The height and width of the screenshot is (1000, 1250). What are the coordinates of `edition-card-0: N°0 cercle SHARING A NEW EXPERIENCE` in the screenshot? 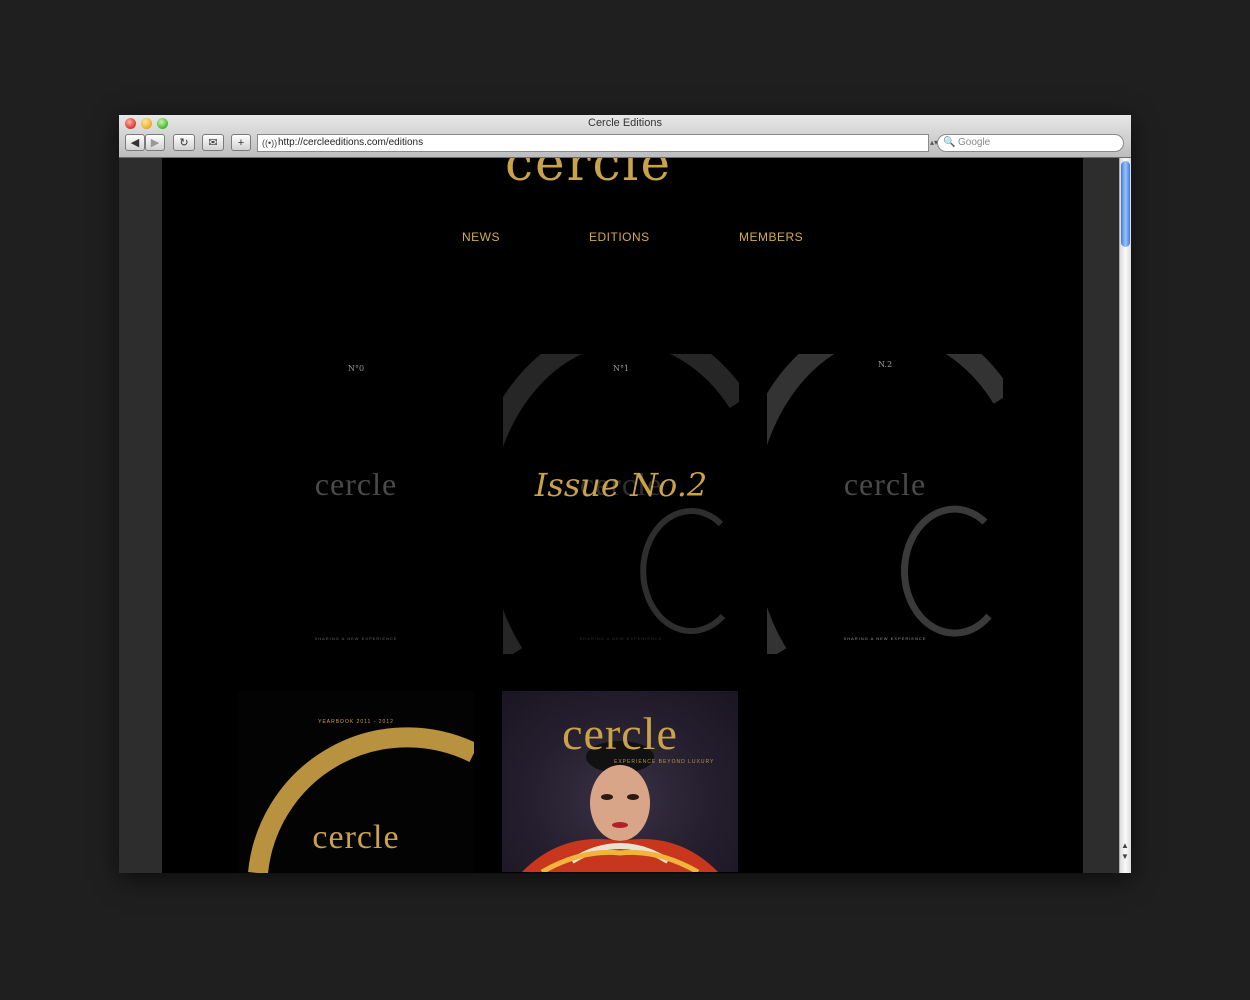 It's located at (356, 504).